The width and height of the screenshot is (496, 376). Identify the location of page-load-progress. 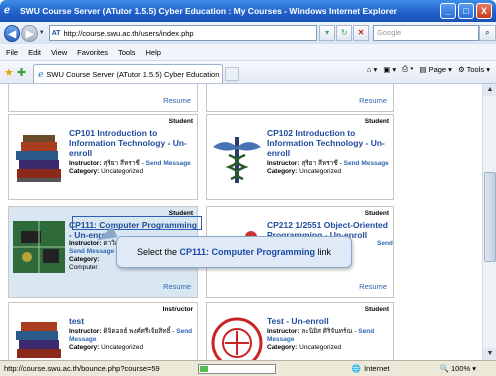
(237, 368).